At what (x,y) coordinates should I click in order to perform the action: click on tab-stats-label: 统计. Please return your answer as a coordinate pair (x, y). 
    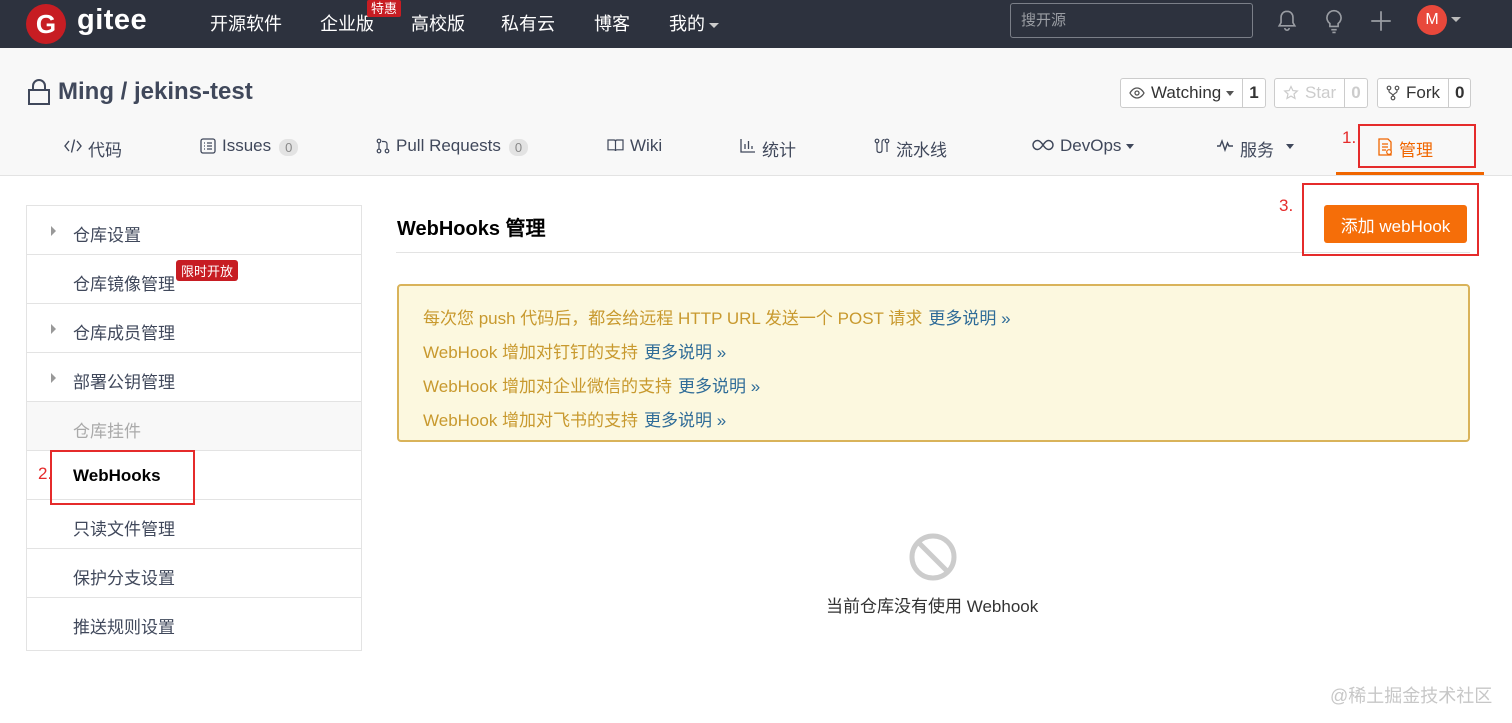
    Looking at the image, I should click on (779, 150).